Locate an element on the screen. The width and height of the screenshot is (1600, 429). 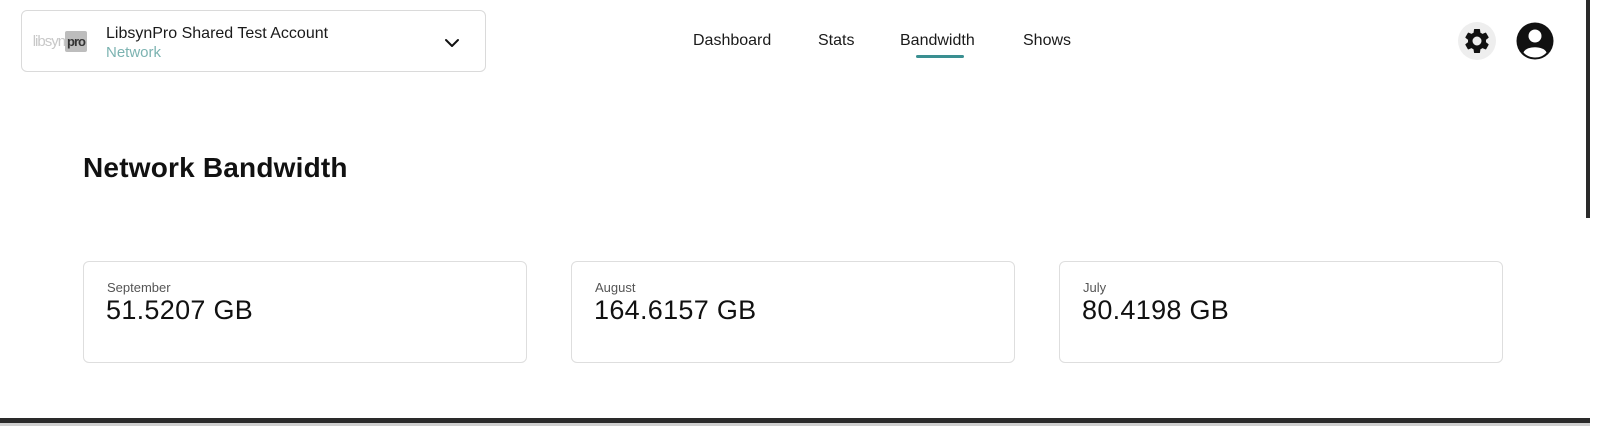
logo-text-dark: pro is located at coordinates (76, 41).